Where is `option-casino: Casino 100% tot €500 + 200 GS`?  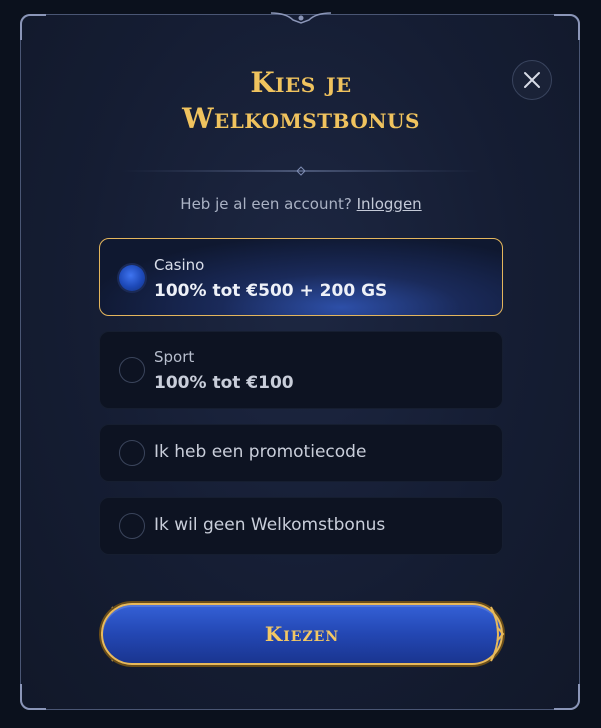 option-casino: Casino 100% tot €500 + 200 GS is located at coordinates (301, 277).